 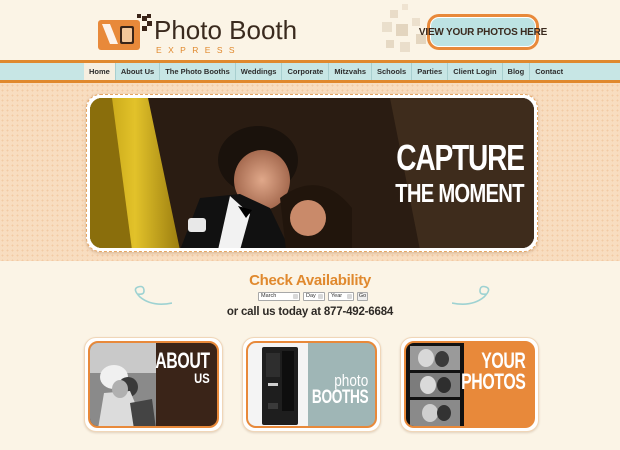 What do you see at coordinates (350, 71) in the screenshot?
I see `nav-item-mitzvahs: Mitzvahs` at bounding box center [350, 71].